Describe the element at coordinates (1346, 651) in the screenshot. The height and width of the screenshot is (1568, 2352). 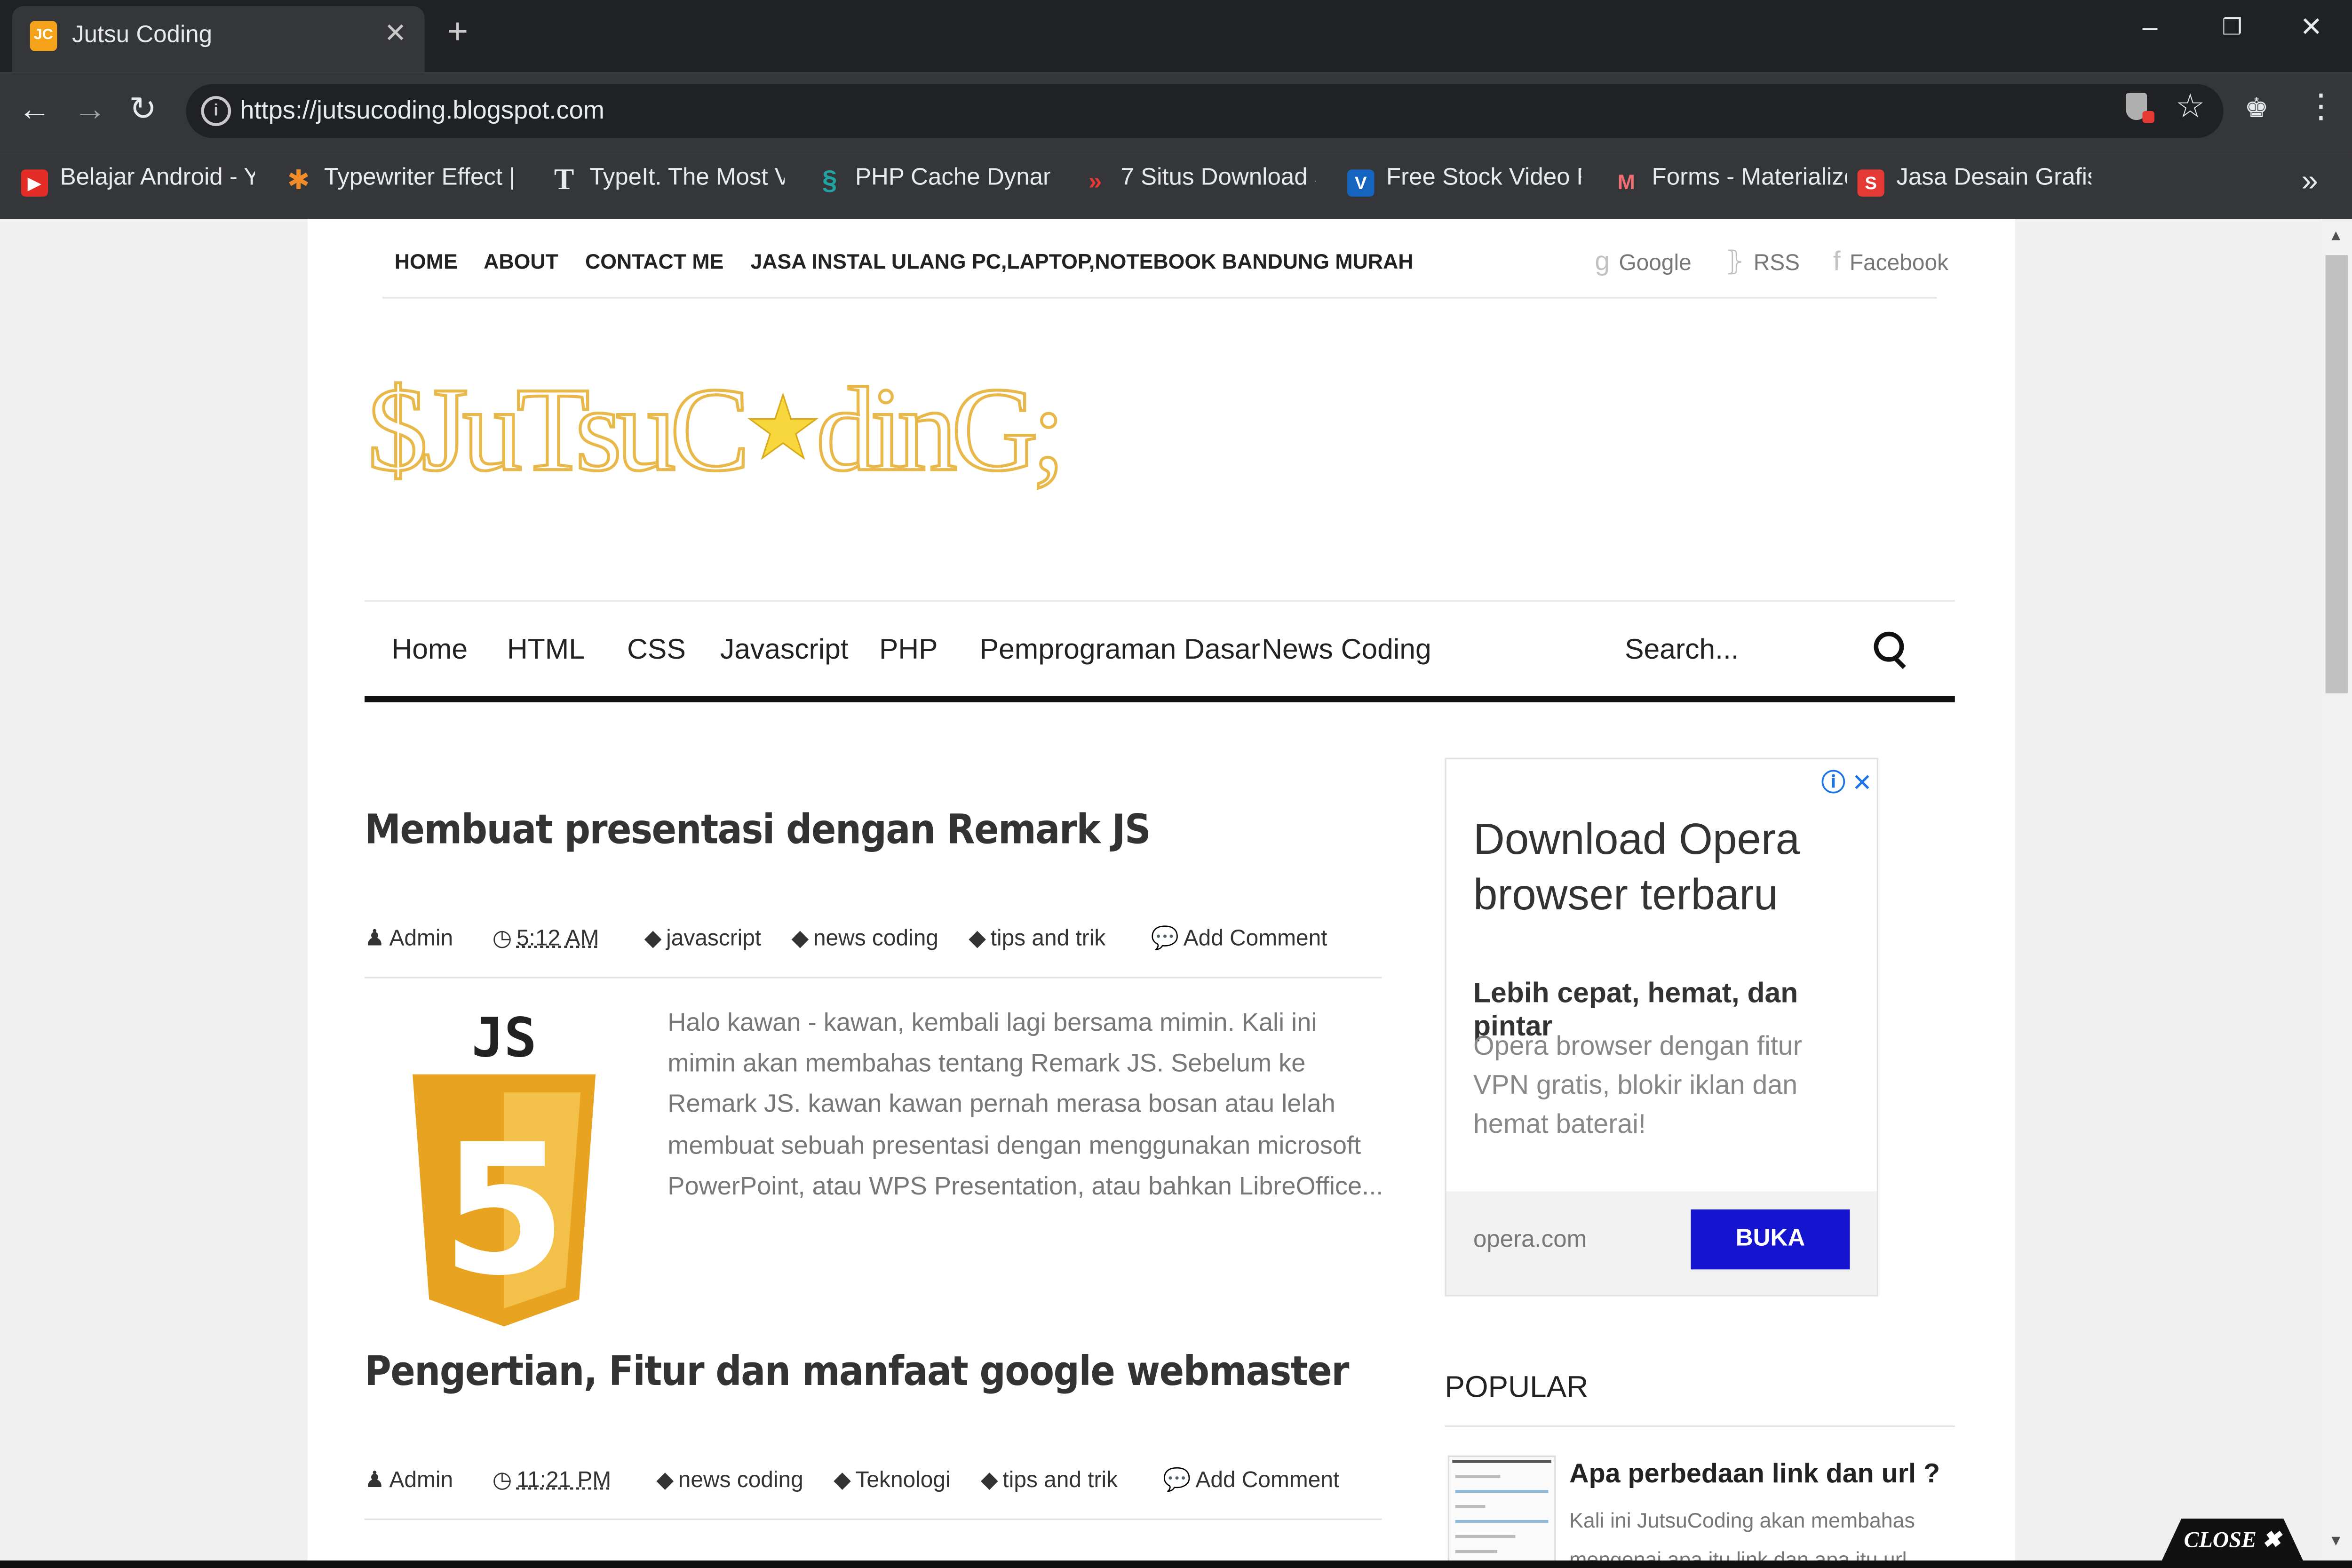
I see `nav-news-coding: News Coding` at that location.